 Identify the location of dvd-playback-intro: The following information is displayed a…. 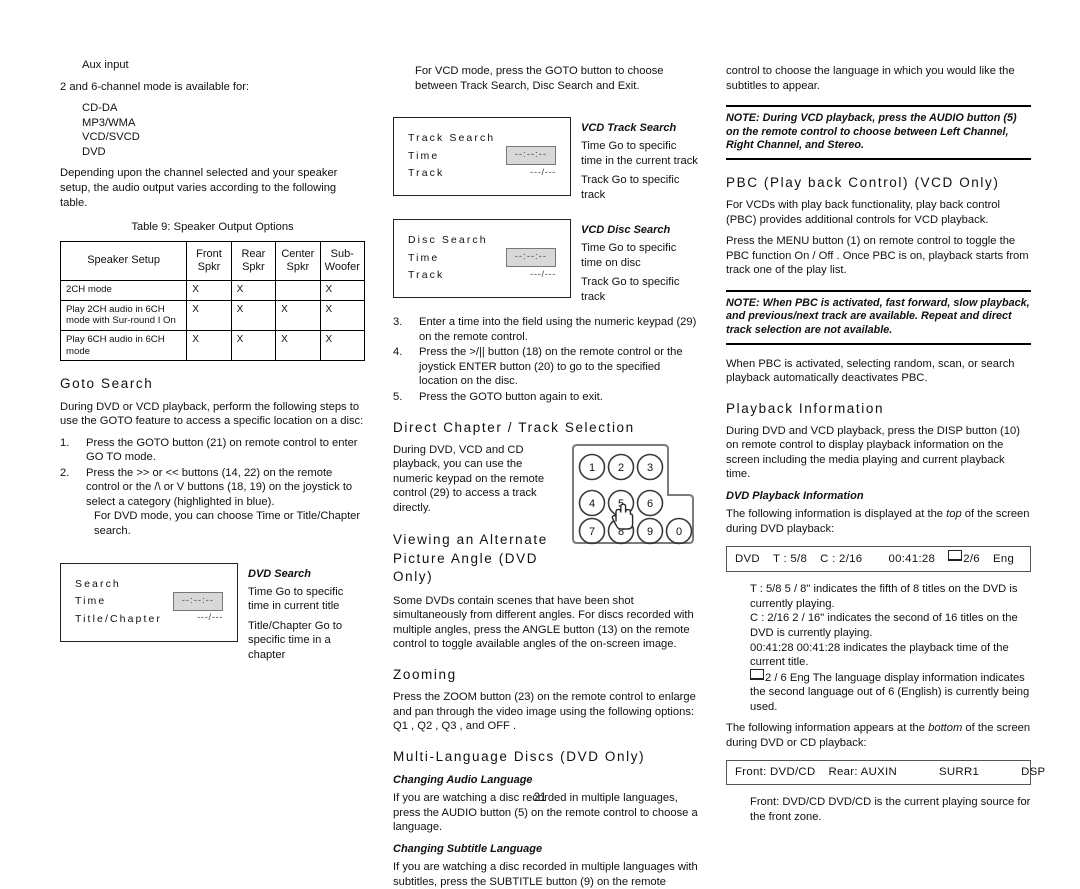
(878, 521).